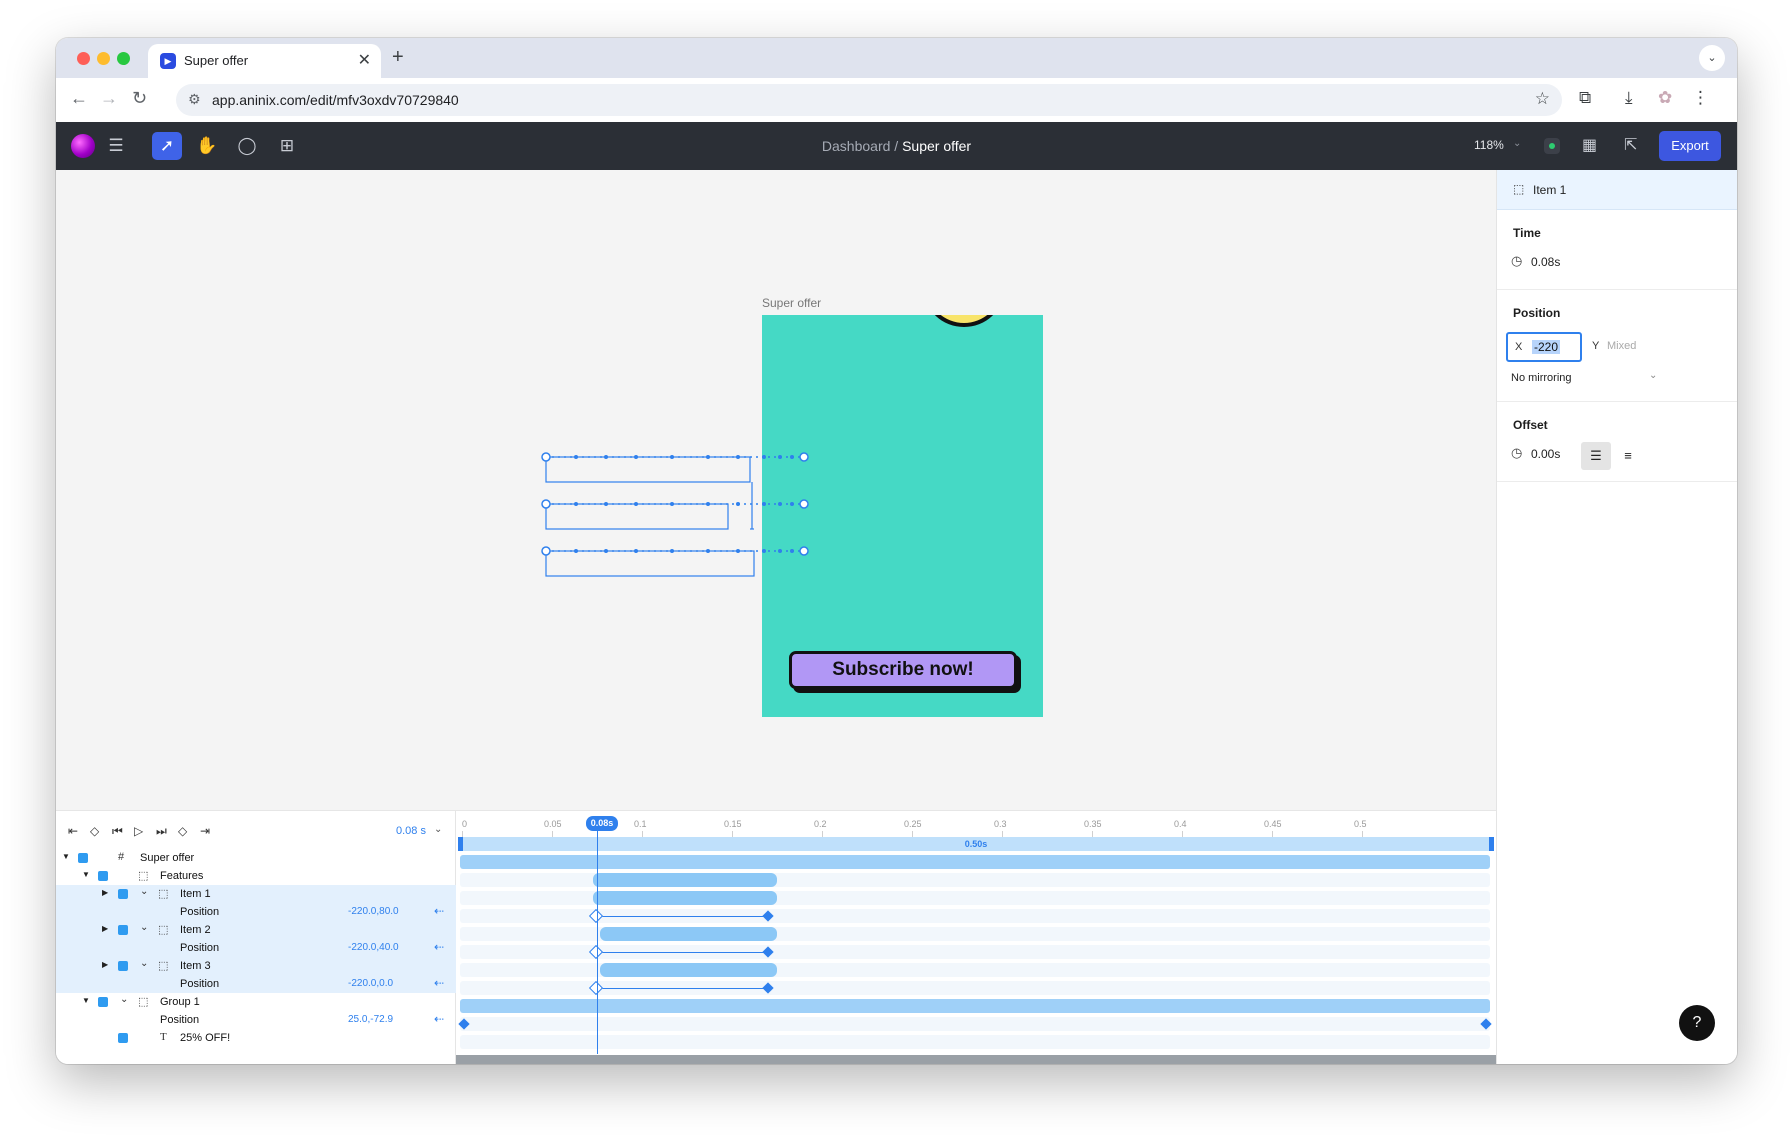 The width and height of the screenshot is (1792, 1137). What do you see at coordinates (976, 844) in the screenshot?
I see `duration-bar: 0.50s` at bounding box center [976, 844].